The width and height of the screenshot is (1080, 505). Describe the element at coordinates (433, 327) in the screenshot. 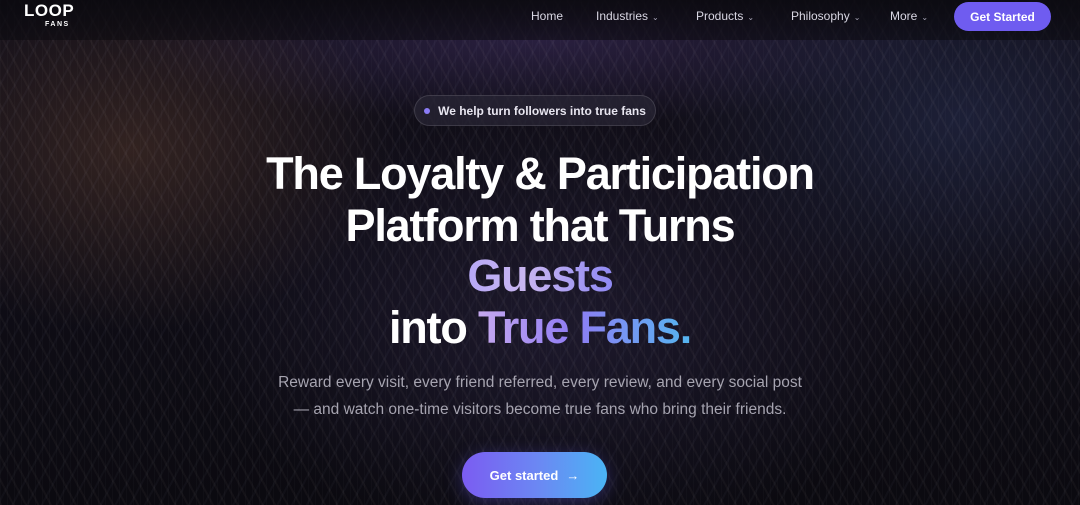

I see `hero-title-prefix: into` at that location.